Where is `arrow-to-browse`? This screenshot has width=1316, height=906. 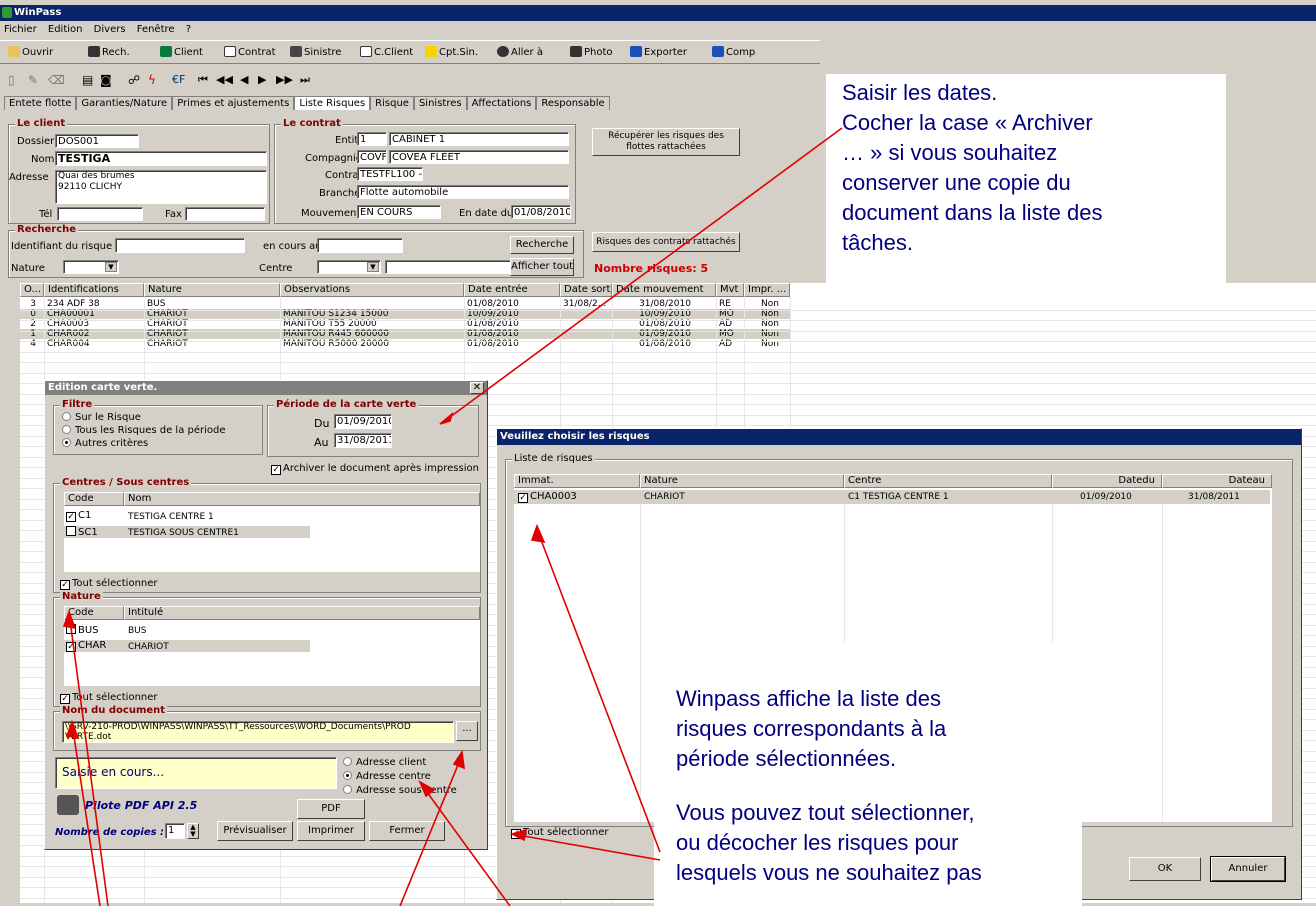 arrow-to-browse is located at coordinates (430, 832).